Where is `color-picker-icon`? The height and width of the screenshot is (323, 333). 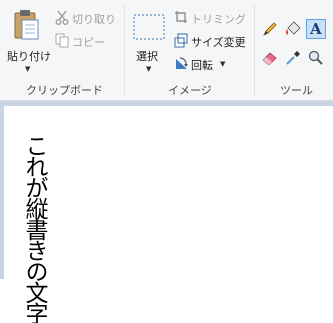
color-picker-icon is located at coordinates (293, 58).